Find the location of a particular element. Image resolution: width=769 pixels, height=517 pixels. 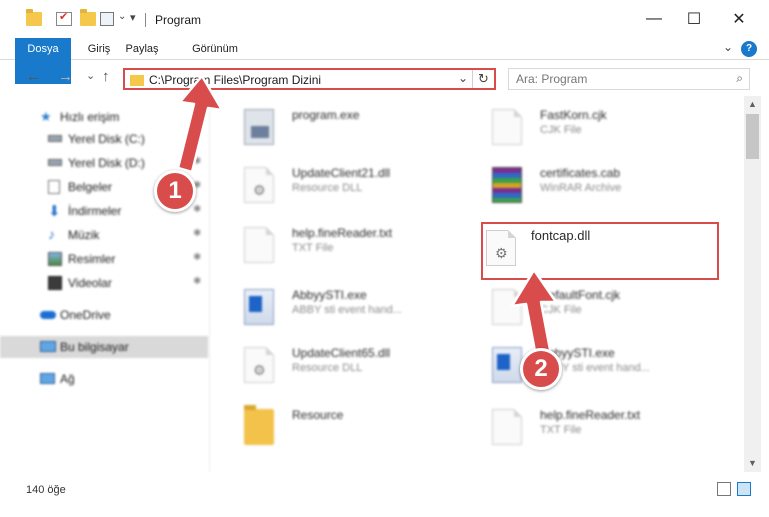

step-2-badge: 2 is located at coordinates (541, 369).